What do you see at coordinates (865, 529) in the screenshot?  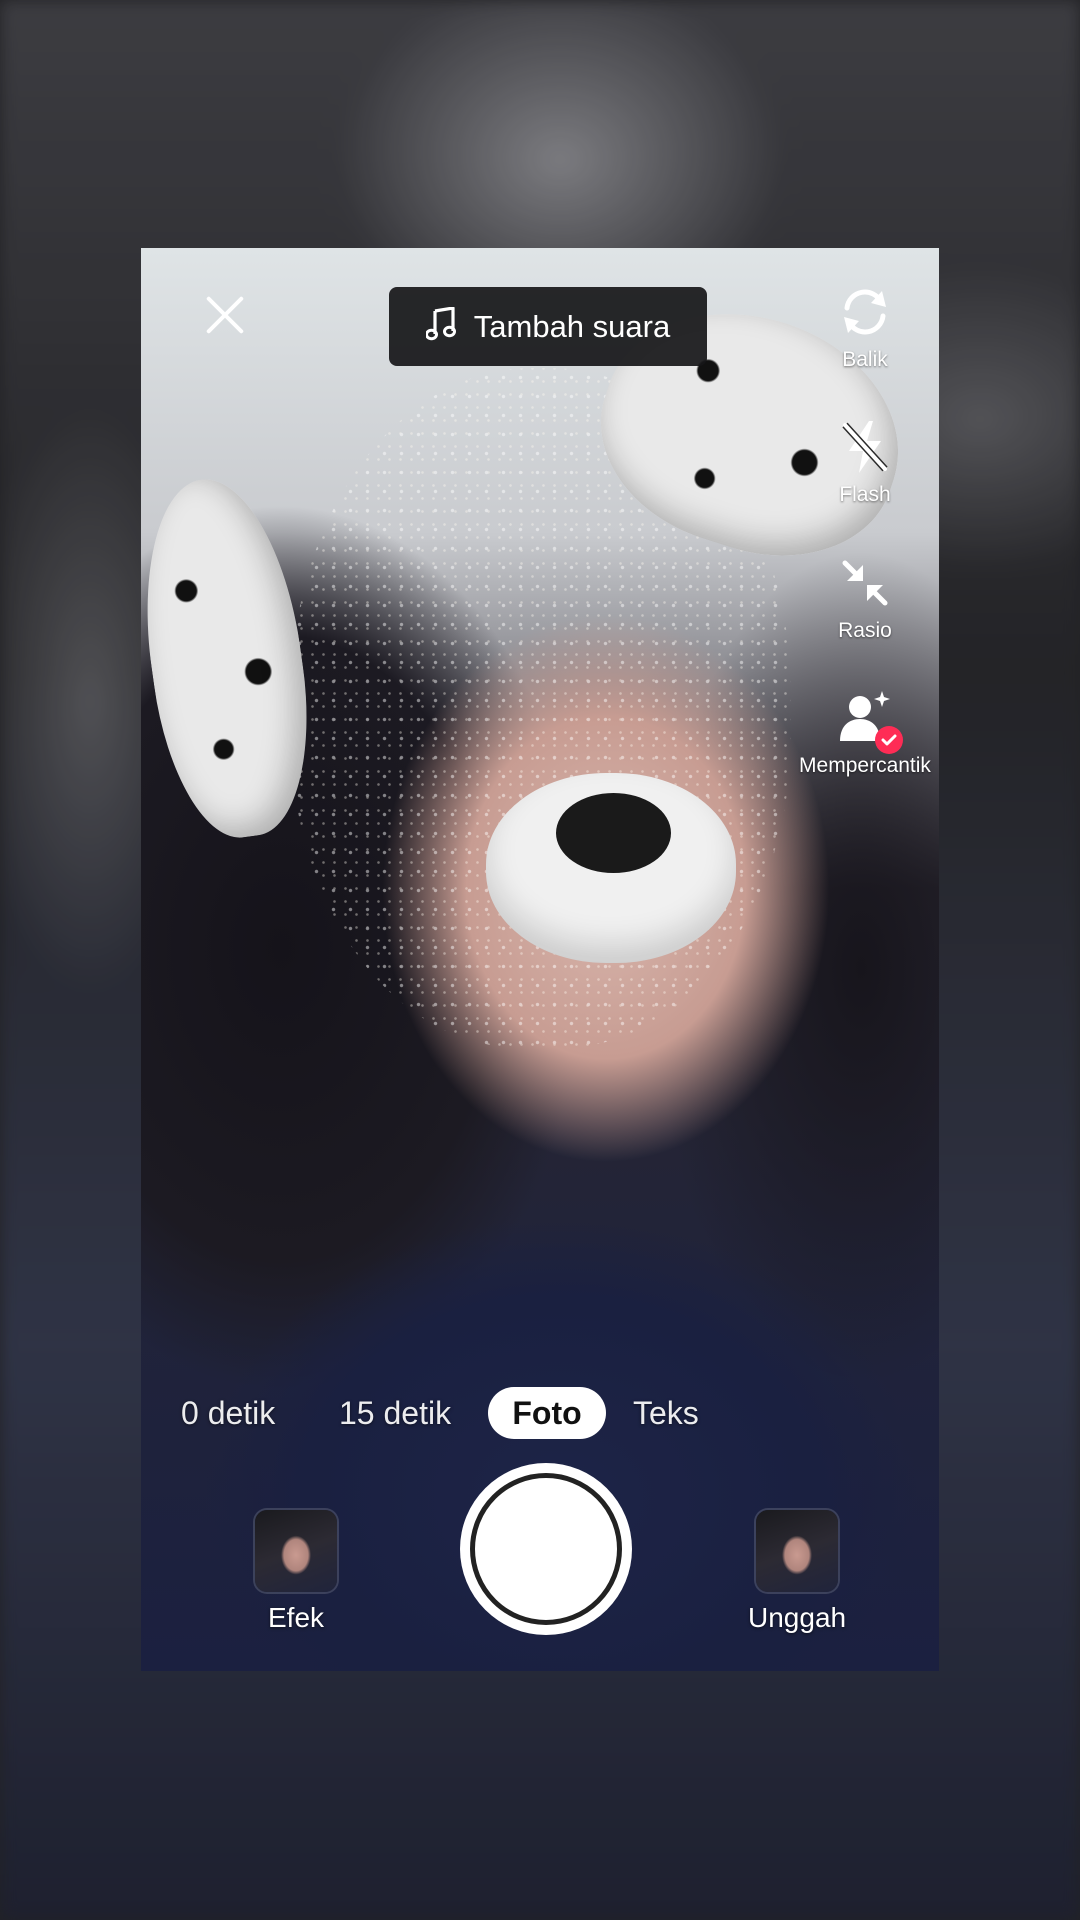 I see `camera-tools-rail: Balik Flash Rasio Mempercantik` at bounding box center [865, 529].